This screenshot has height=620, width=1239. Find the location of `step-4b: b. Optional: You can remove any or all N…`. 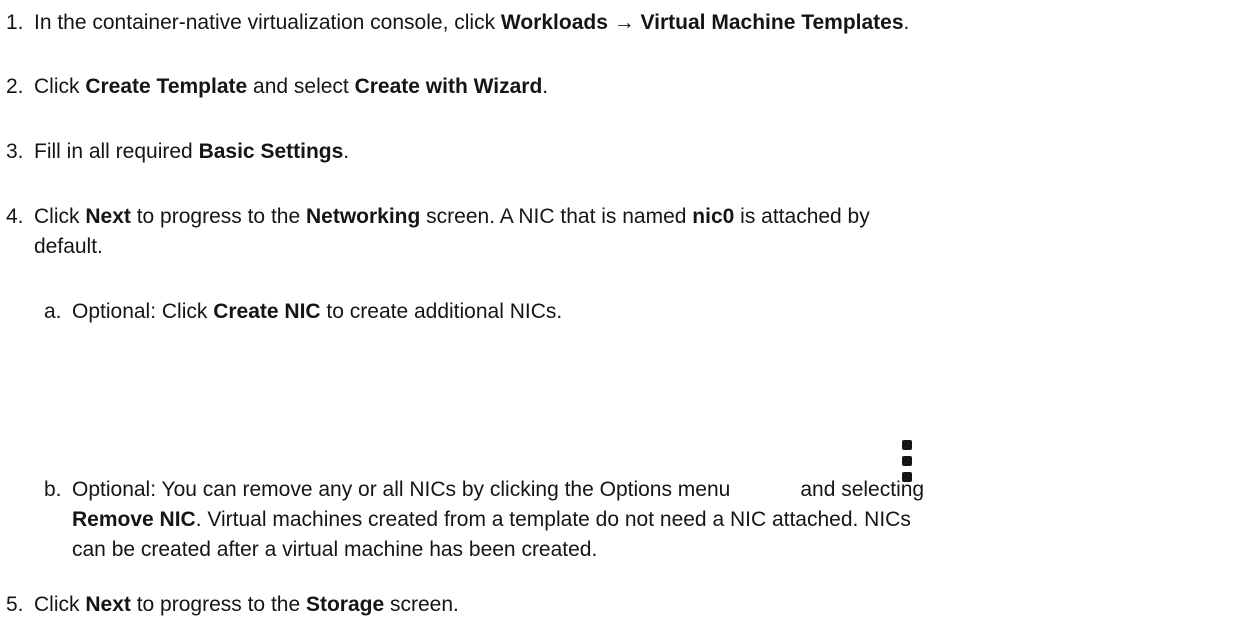

step-4b: b. Optional: You can remove any or all N… is located at coordinates (615, 520).